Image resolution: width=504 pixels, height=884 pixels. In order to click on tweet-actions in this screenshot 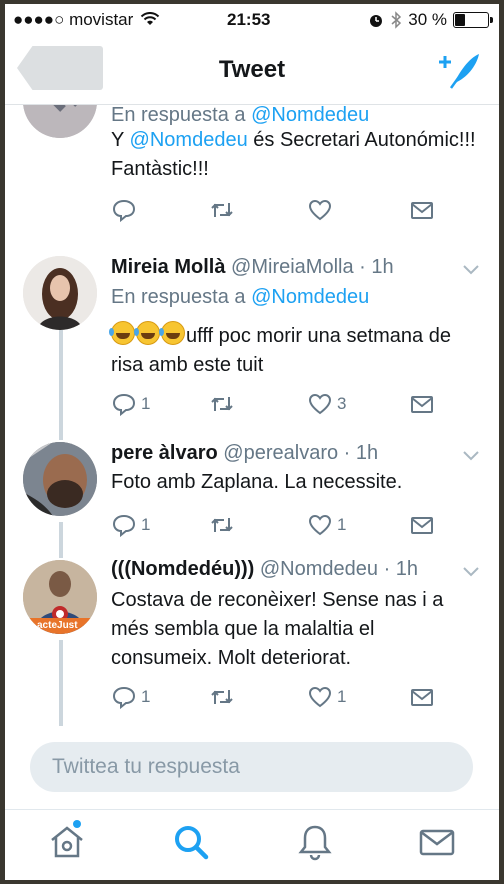, I will do `click(276, 210)`.